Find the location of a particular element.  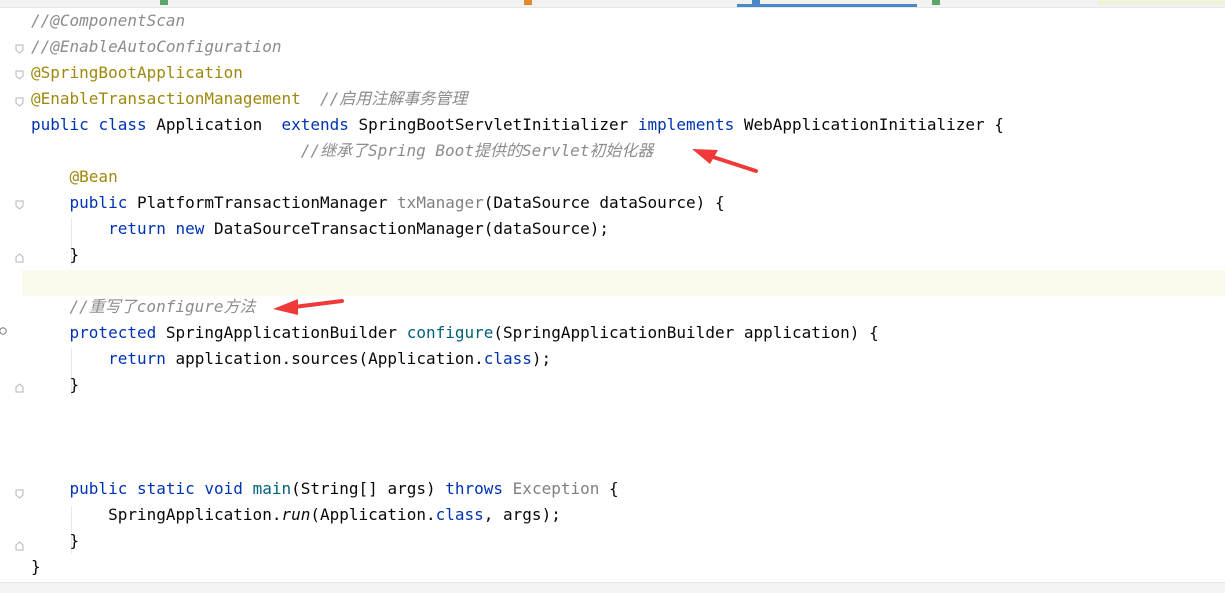

code-token: run is located at coordinates (296, 514).